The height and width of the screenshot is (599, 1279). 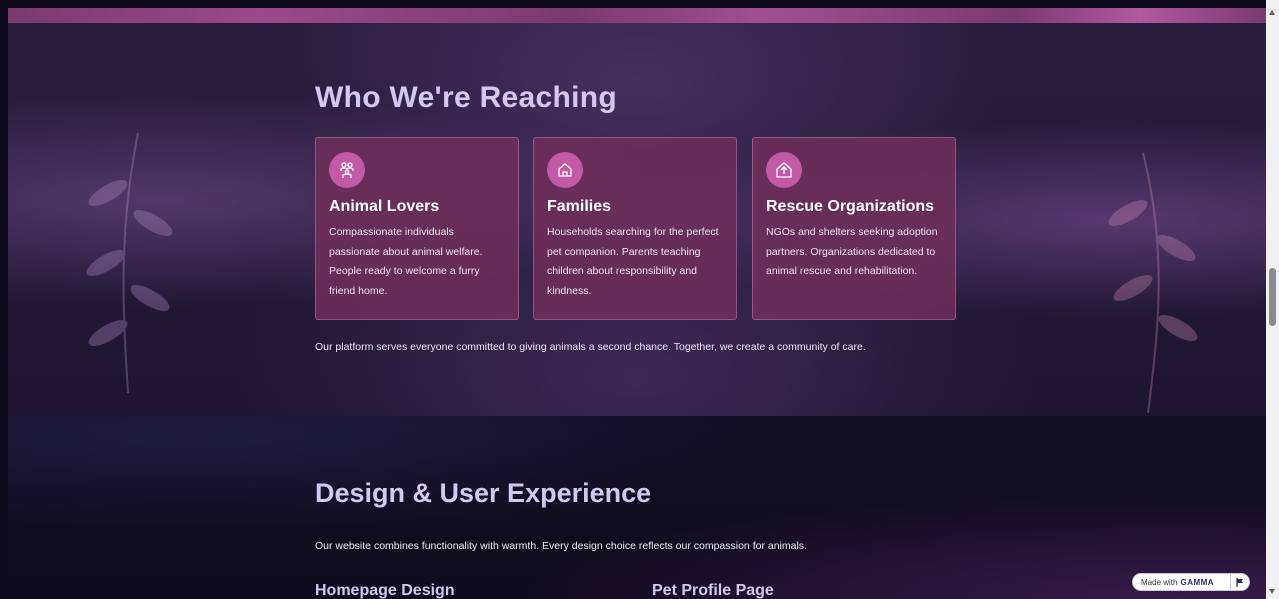 I want to click on previous-section-edge, so click(x=637, y=15).